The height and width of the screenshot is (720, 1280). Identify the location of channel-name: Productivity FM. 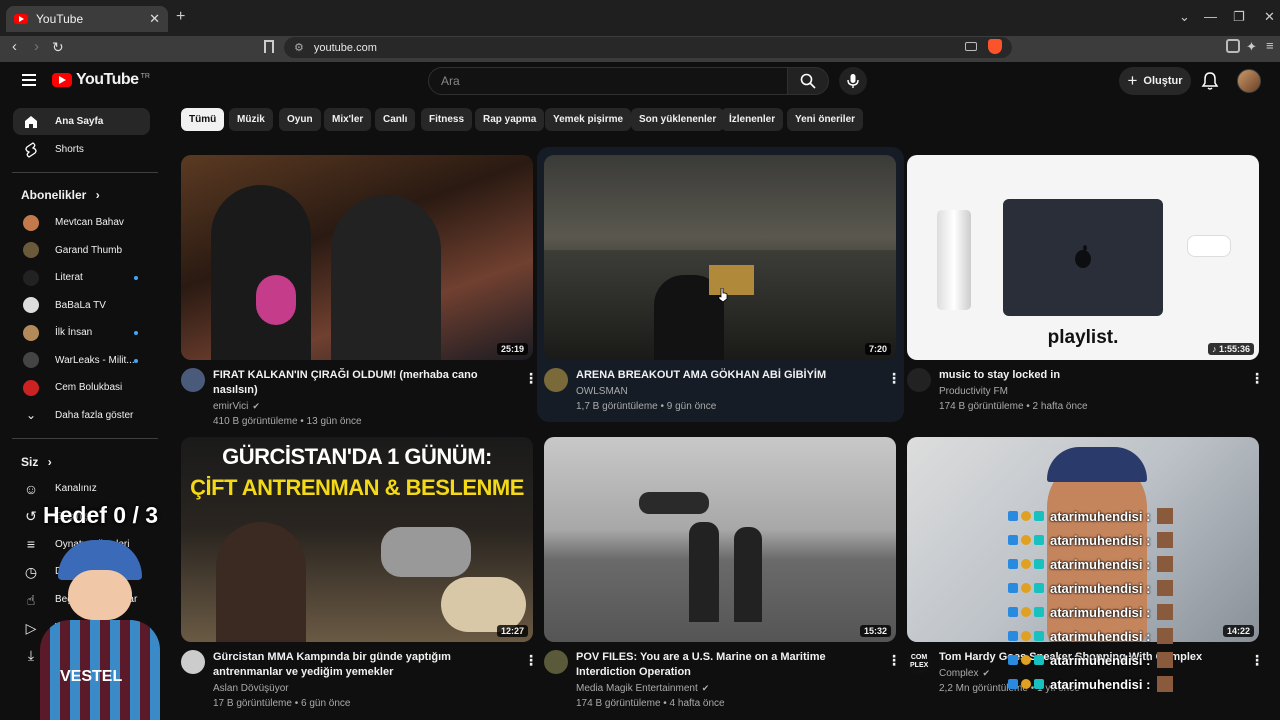
(973, 391).